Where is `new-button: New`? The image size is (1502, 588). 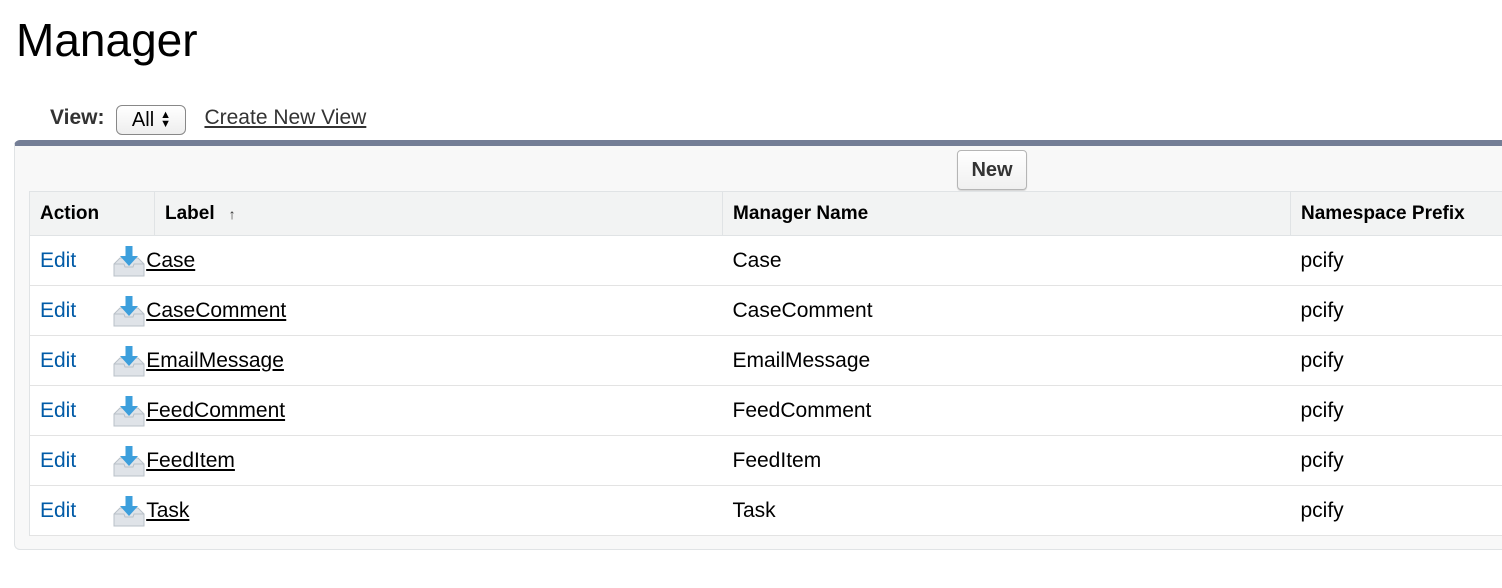 new-button: New is located at coordinates (992, 170).